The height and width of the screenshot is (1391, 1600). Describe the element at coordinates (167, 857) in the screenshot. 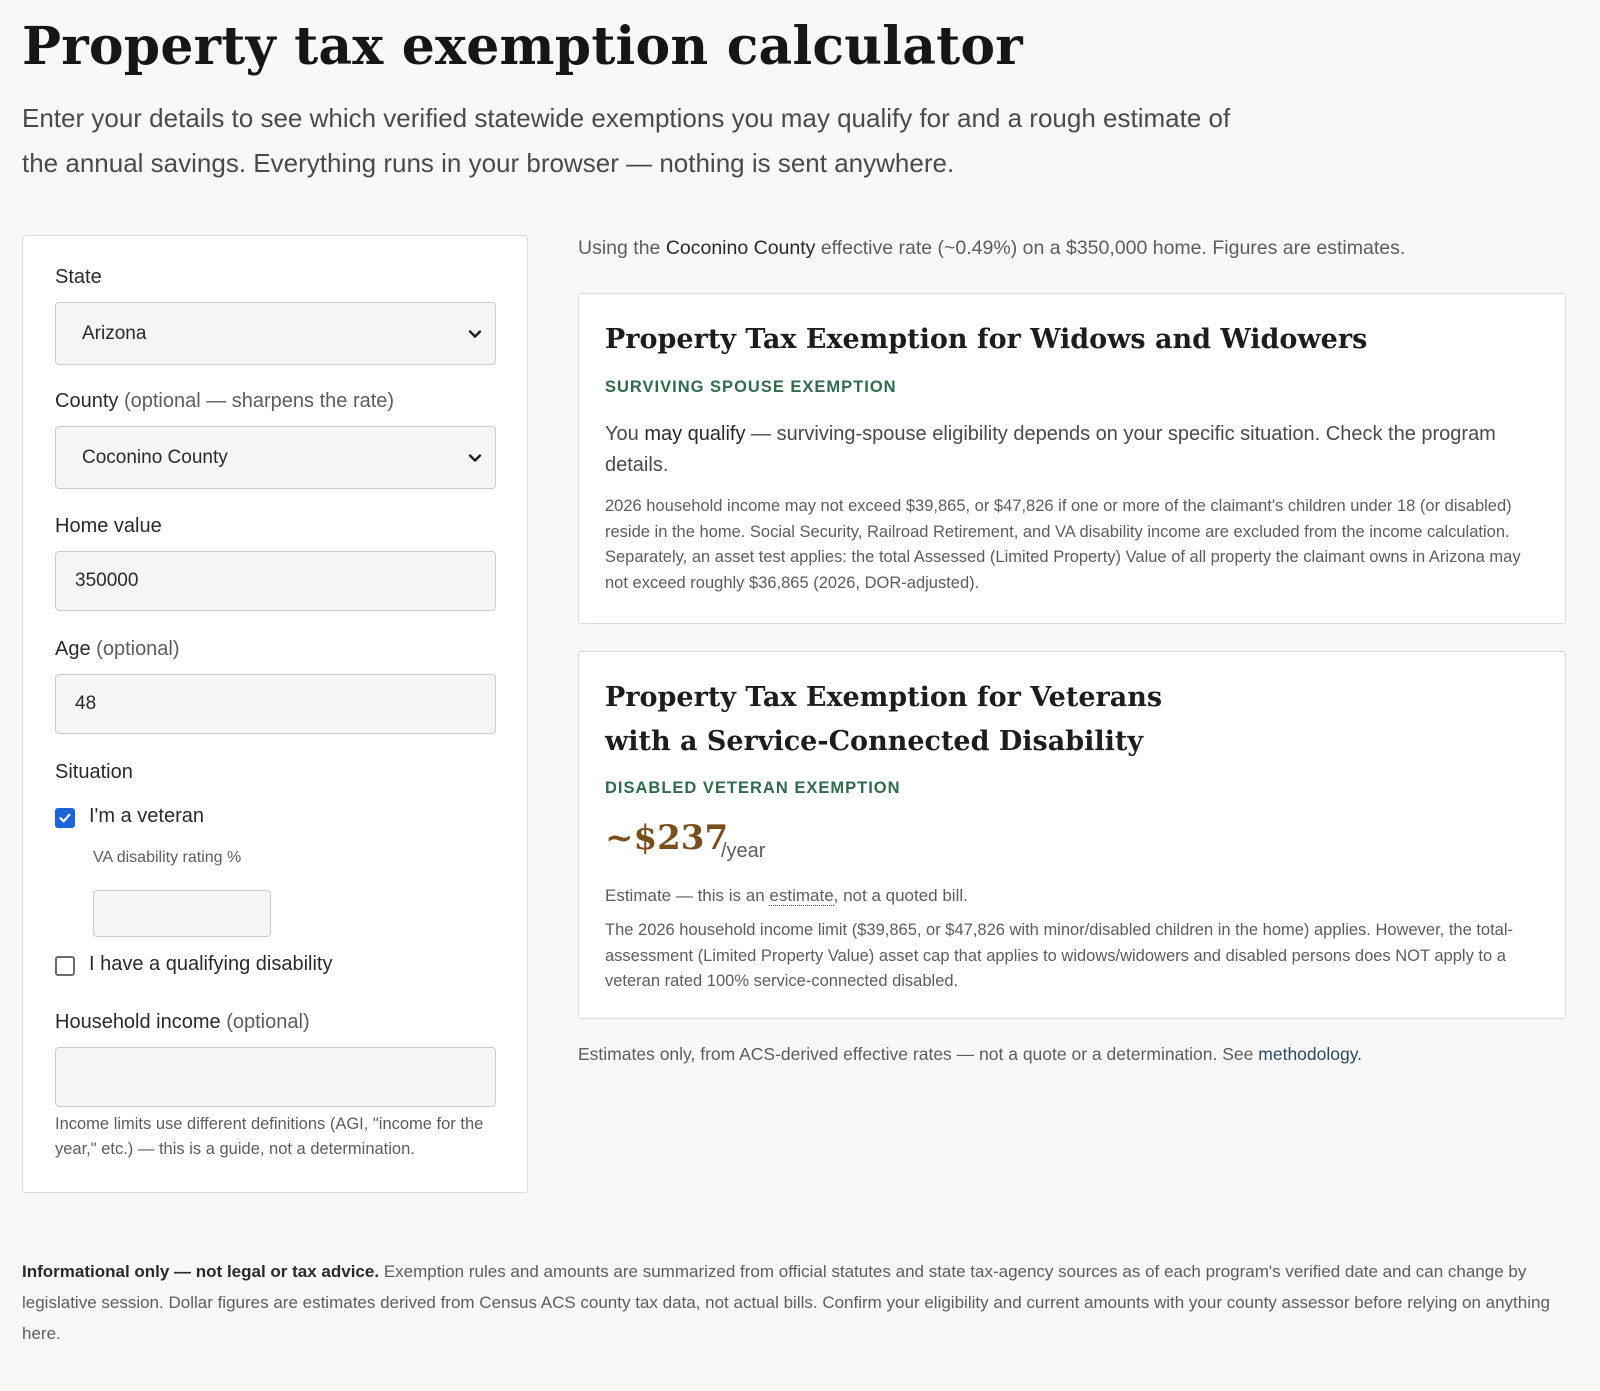

I see `va-rating-label: VA disability rating %` at that location.